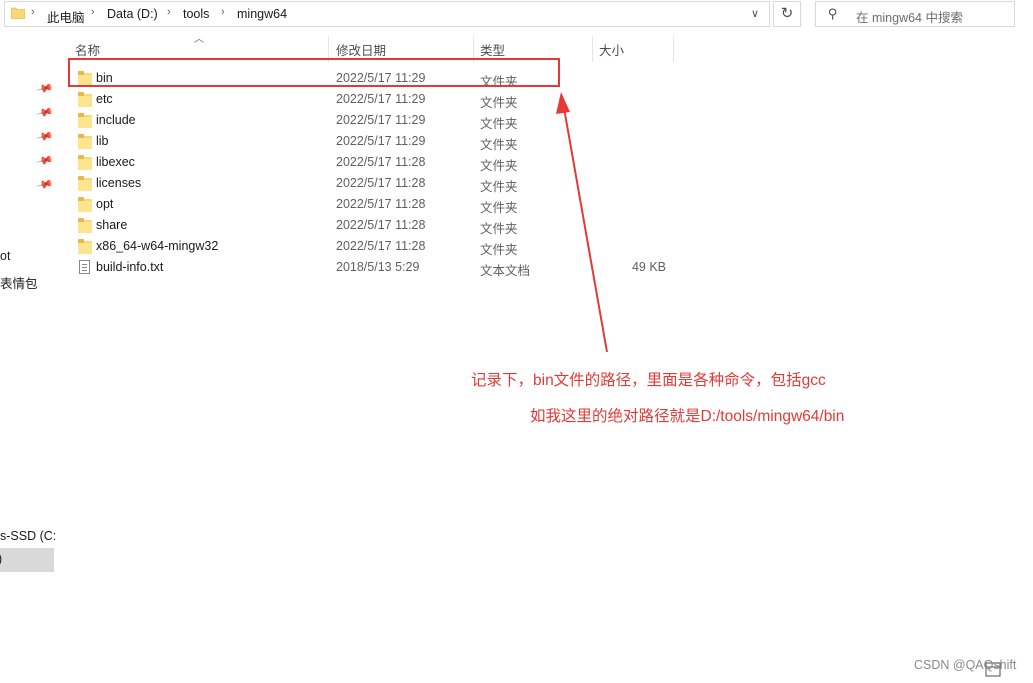 The image size is (1033, 683). I want to click on annotation-note: 记录下，bin文件的路径，里面是各种命令，包括gcc, so click(648, 380).